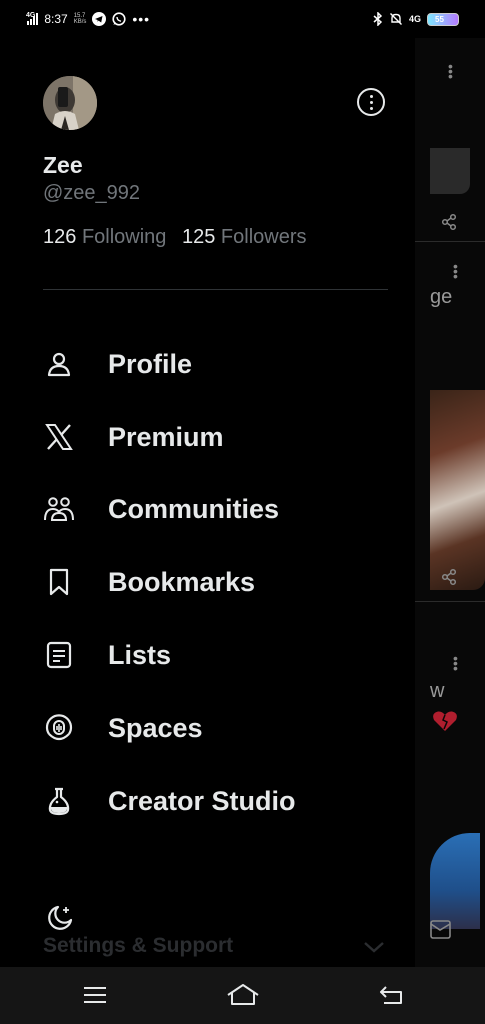 The image size is (485, 1024). I want to click on flask-icon, so click(59, 801).